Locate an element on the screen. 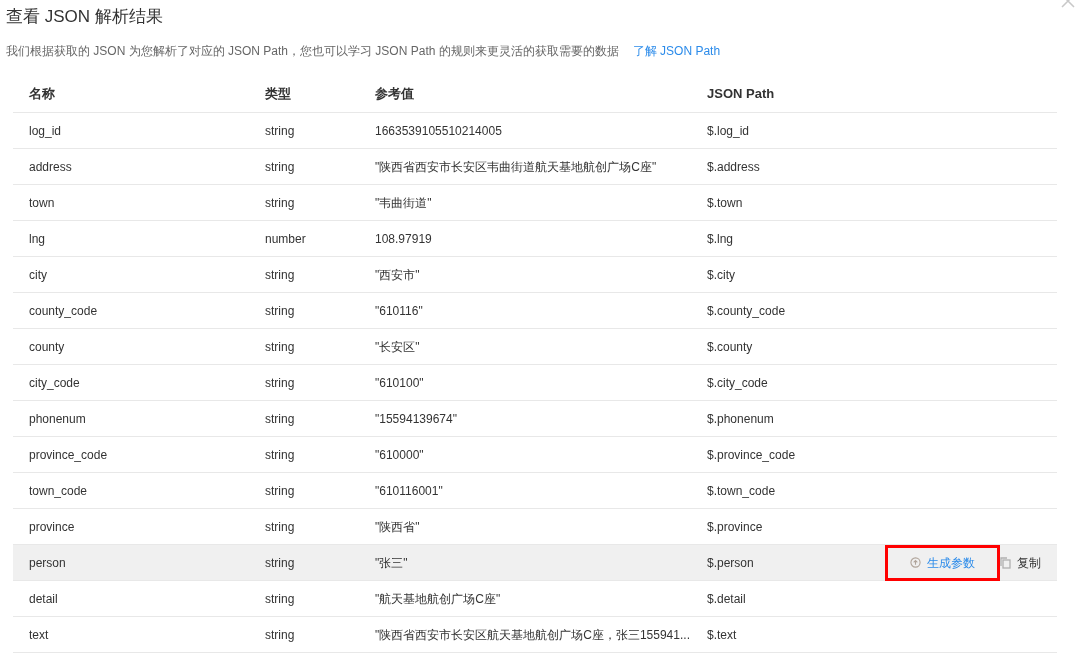 This screenshot has width=1078, height=653. column-header: 类型 is located at coordinates (278, 94).